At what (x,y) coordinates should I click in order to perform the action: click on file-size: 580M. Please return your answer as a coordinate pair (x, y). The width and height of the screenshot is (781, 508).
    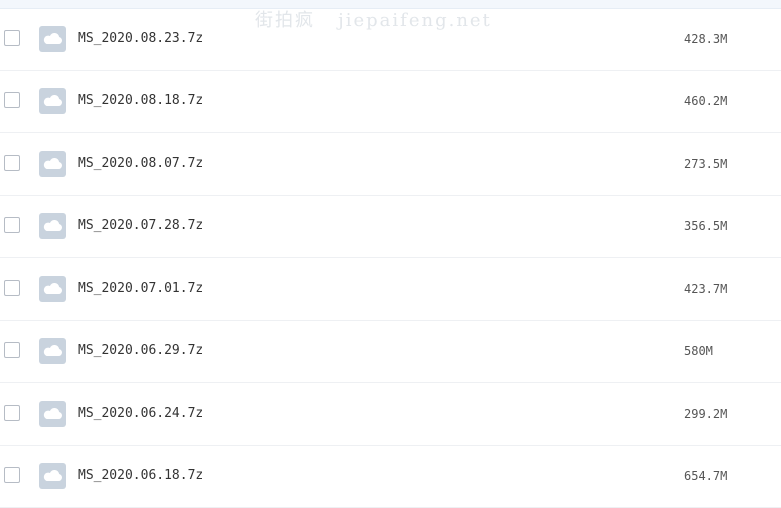
    Looking at the image, I should click on (698, 351).